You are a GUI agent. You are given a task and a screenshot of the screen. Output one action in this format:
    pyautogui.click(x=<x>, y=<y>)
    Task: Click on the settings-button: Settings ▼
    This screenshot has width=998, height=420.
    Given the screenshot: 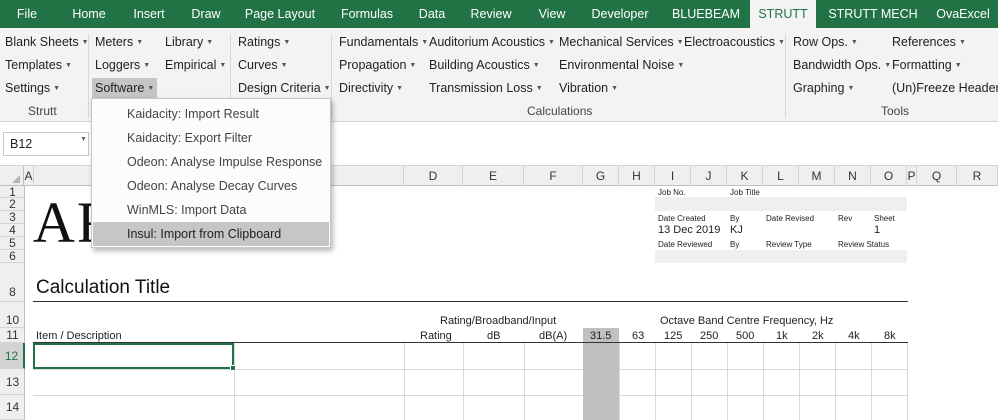 What is the action you would take?
    pyautogui.click(x=32, y=88)
    